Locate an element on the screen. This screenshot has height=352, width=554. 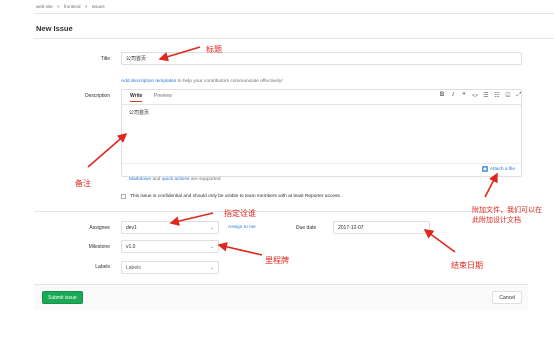
annotation-assignee: 指定诠谁 is located at coordinates (240, 213).